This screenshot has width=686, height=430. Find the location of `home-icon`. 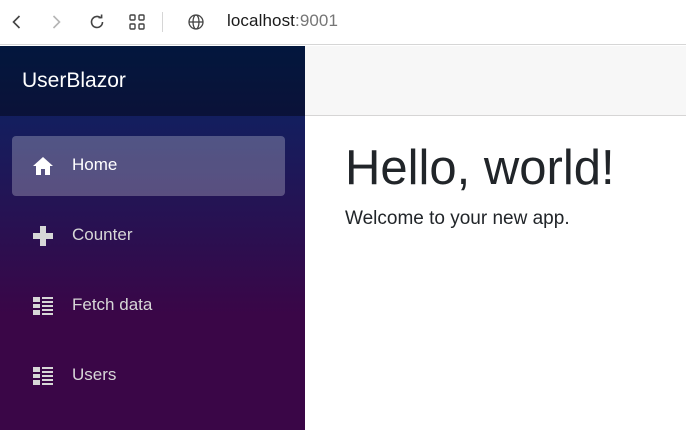

home-icon is located at coordinates (43, 166).